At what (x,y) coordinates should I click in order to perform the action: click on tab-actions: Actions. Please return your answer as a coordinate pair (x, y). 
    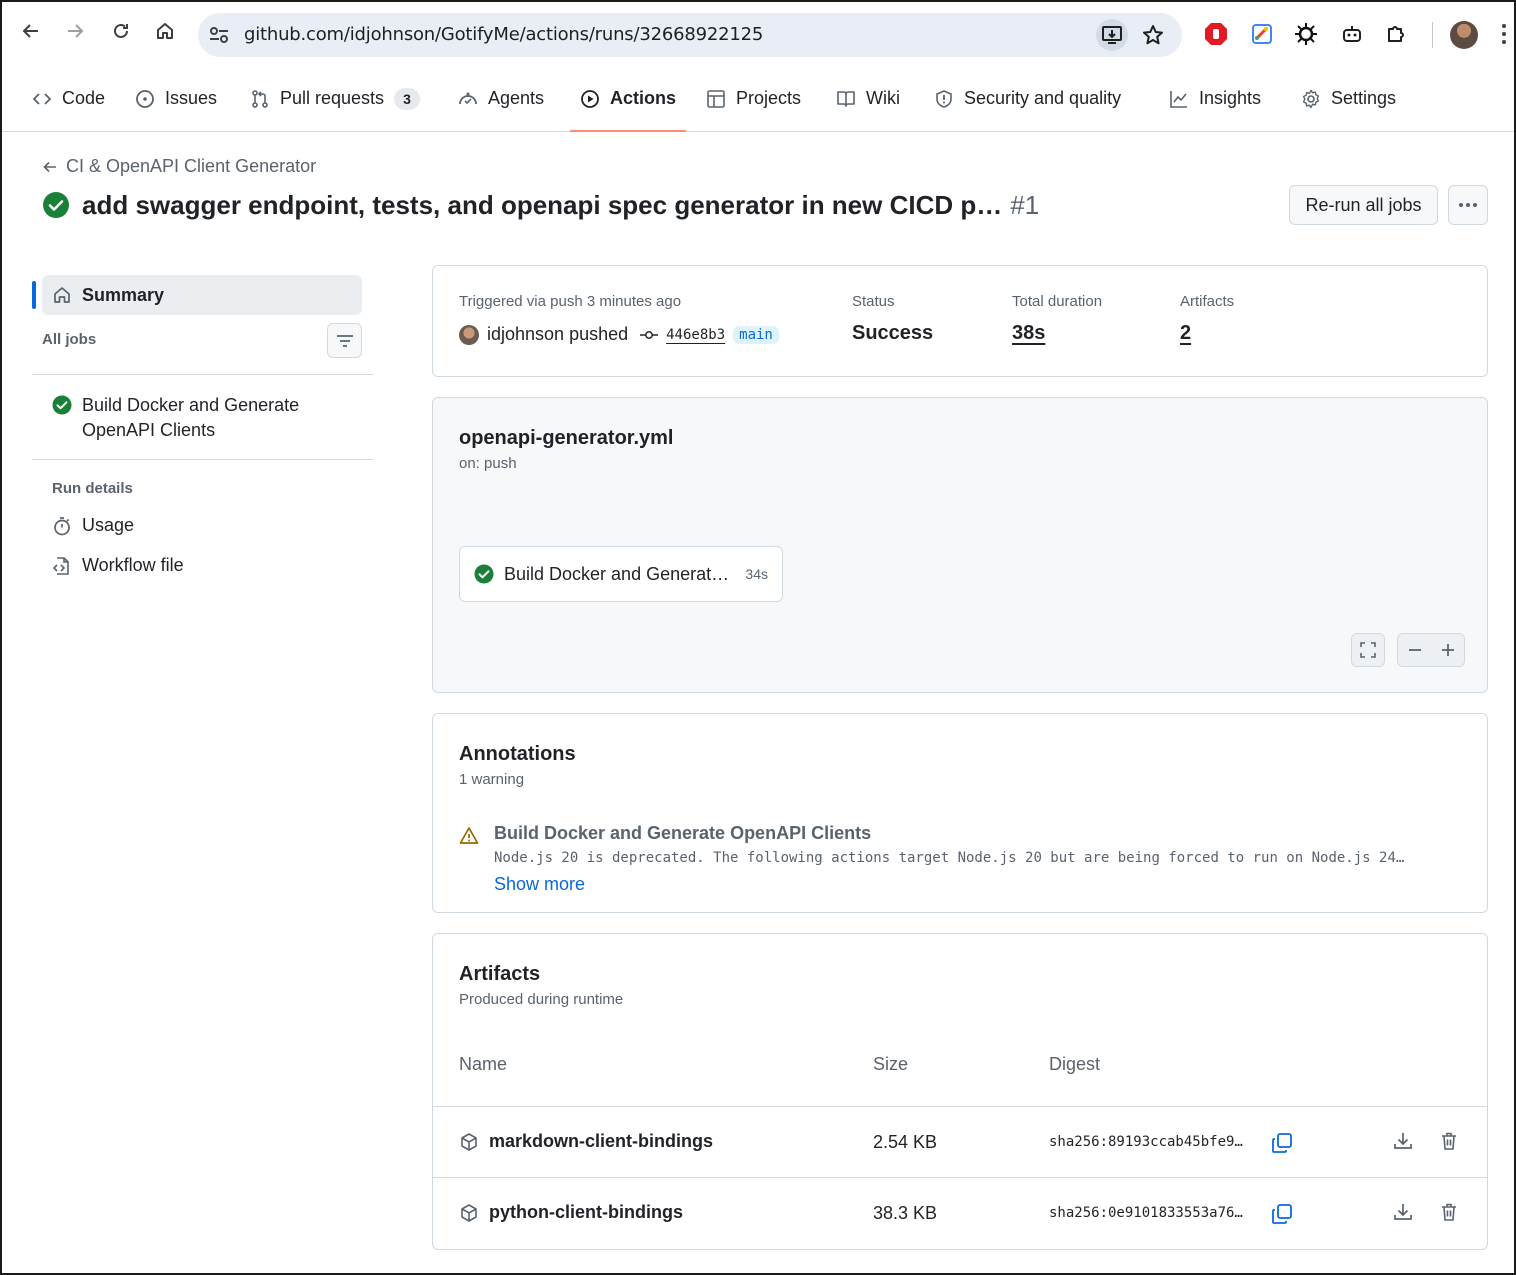
    Looking at the image, I should click on (628, 99).